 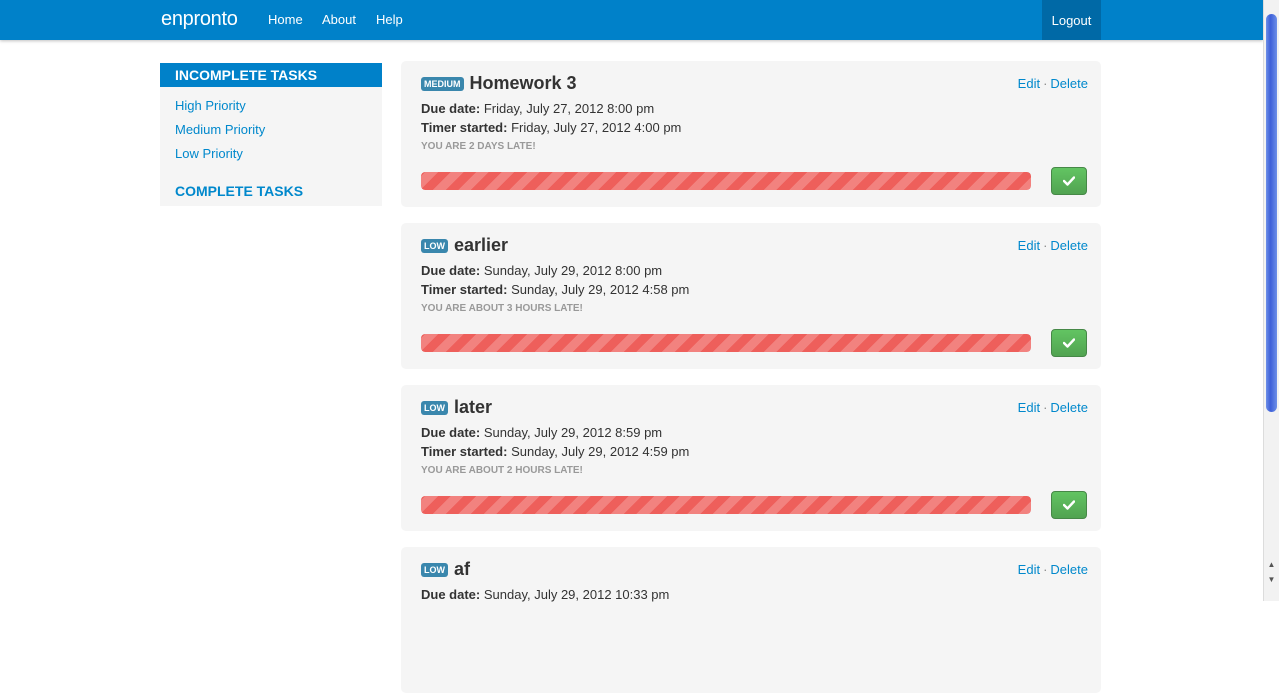 I want to click on task-title-row: MEDIUM Homework 3, so click(x=499, y=83).